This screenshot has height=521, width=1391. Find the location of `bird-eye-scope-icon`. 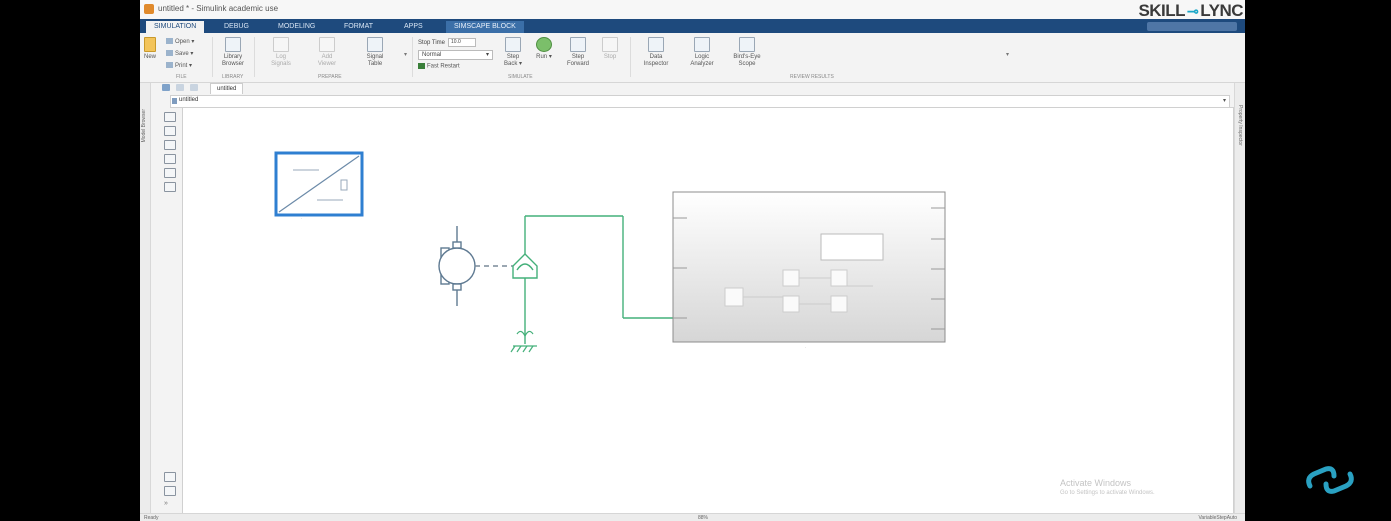

bird-eye-scope-icon is located at coordinates (747, 44).